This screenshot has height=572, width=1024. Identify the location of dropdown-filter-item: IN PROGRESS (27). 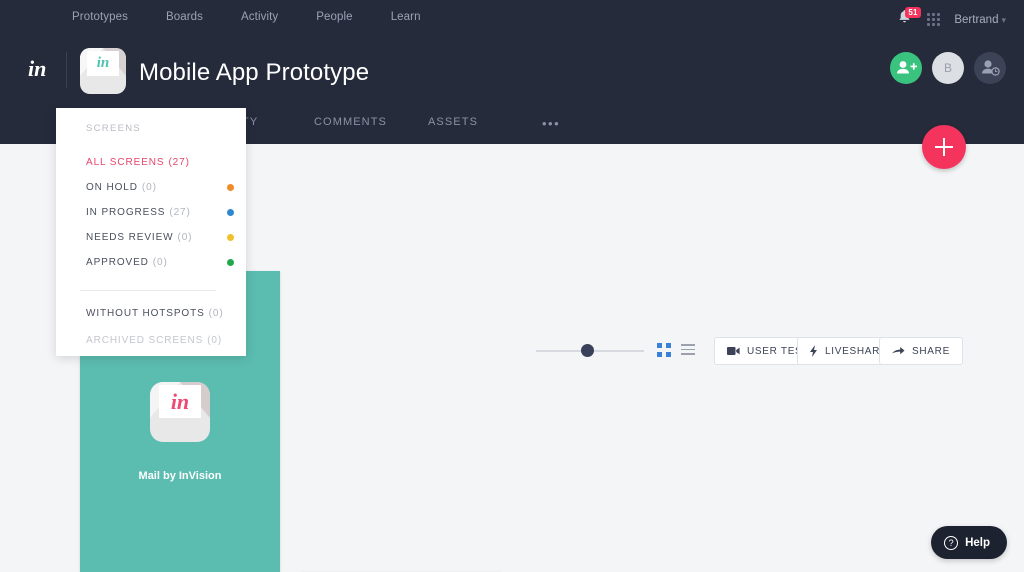
(160, 212).